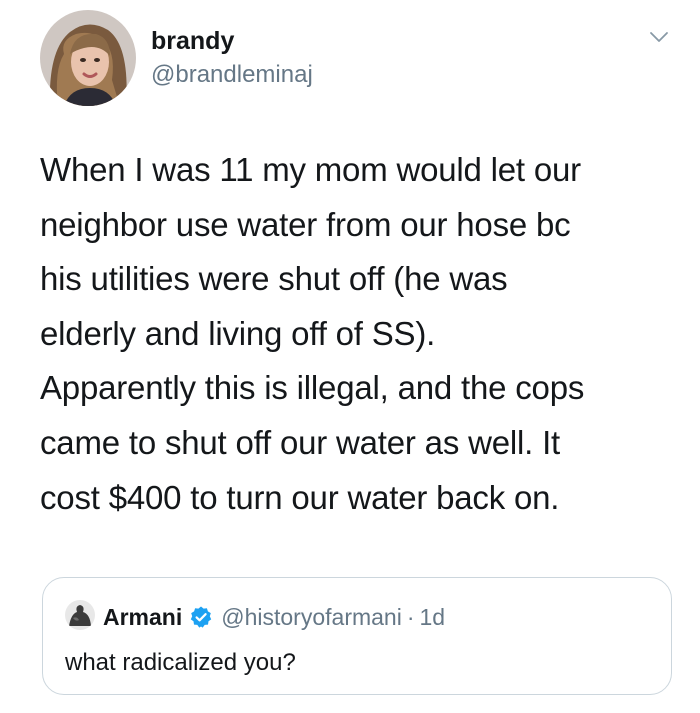 The image size is (700, 713). What do you see at coordinates (311, 617) in the screenshot?
I see `quoted-author-handle: @historyofarmani` at bounding box center [311, 617].